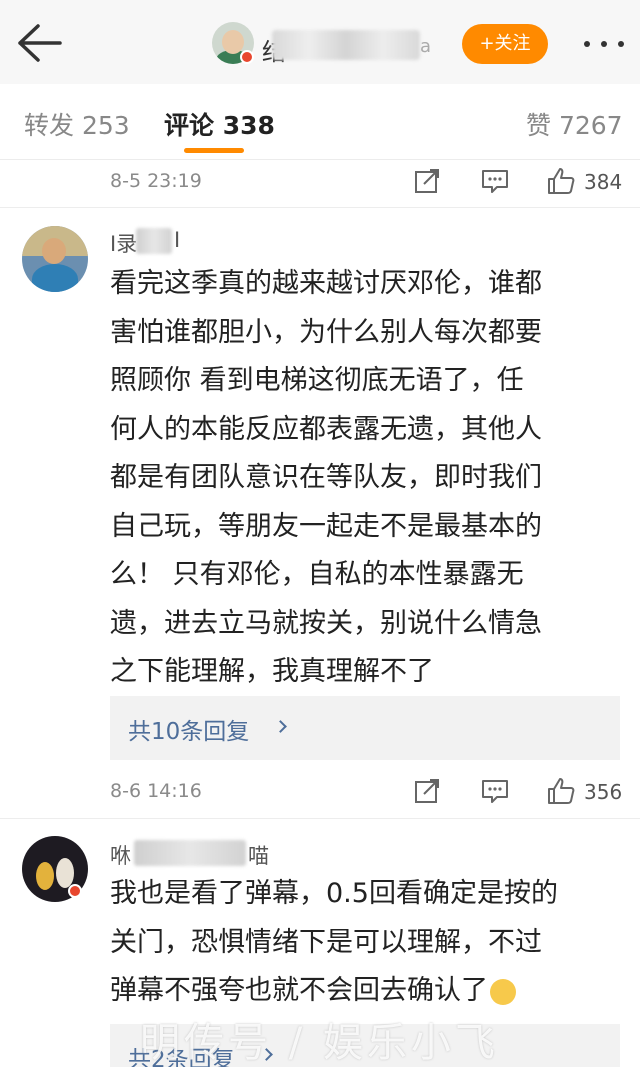  I want to click on commenter-name-start: I录, so click(123, 243).